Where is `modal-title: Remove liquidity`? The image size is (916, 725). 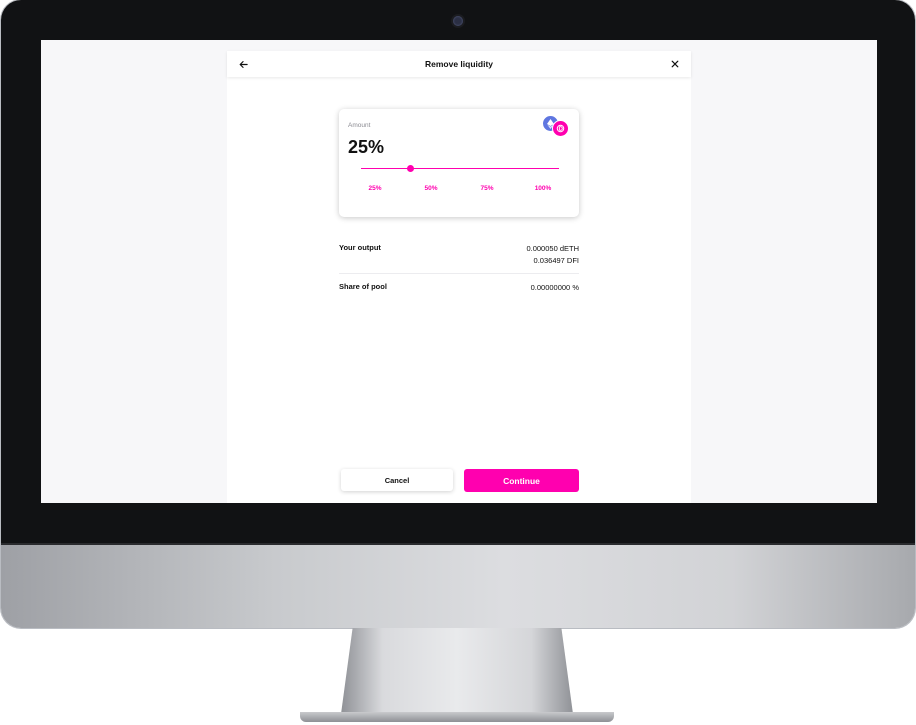
modal-title: Remove liquidity is located at coordinates (458, 64).